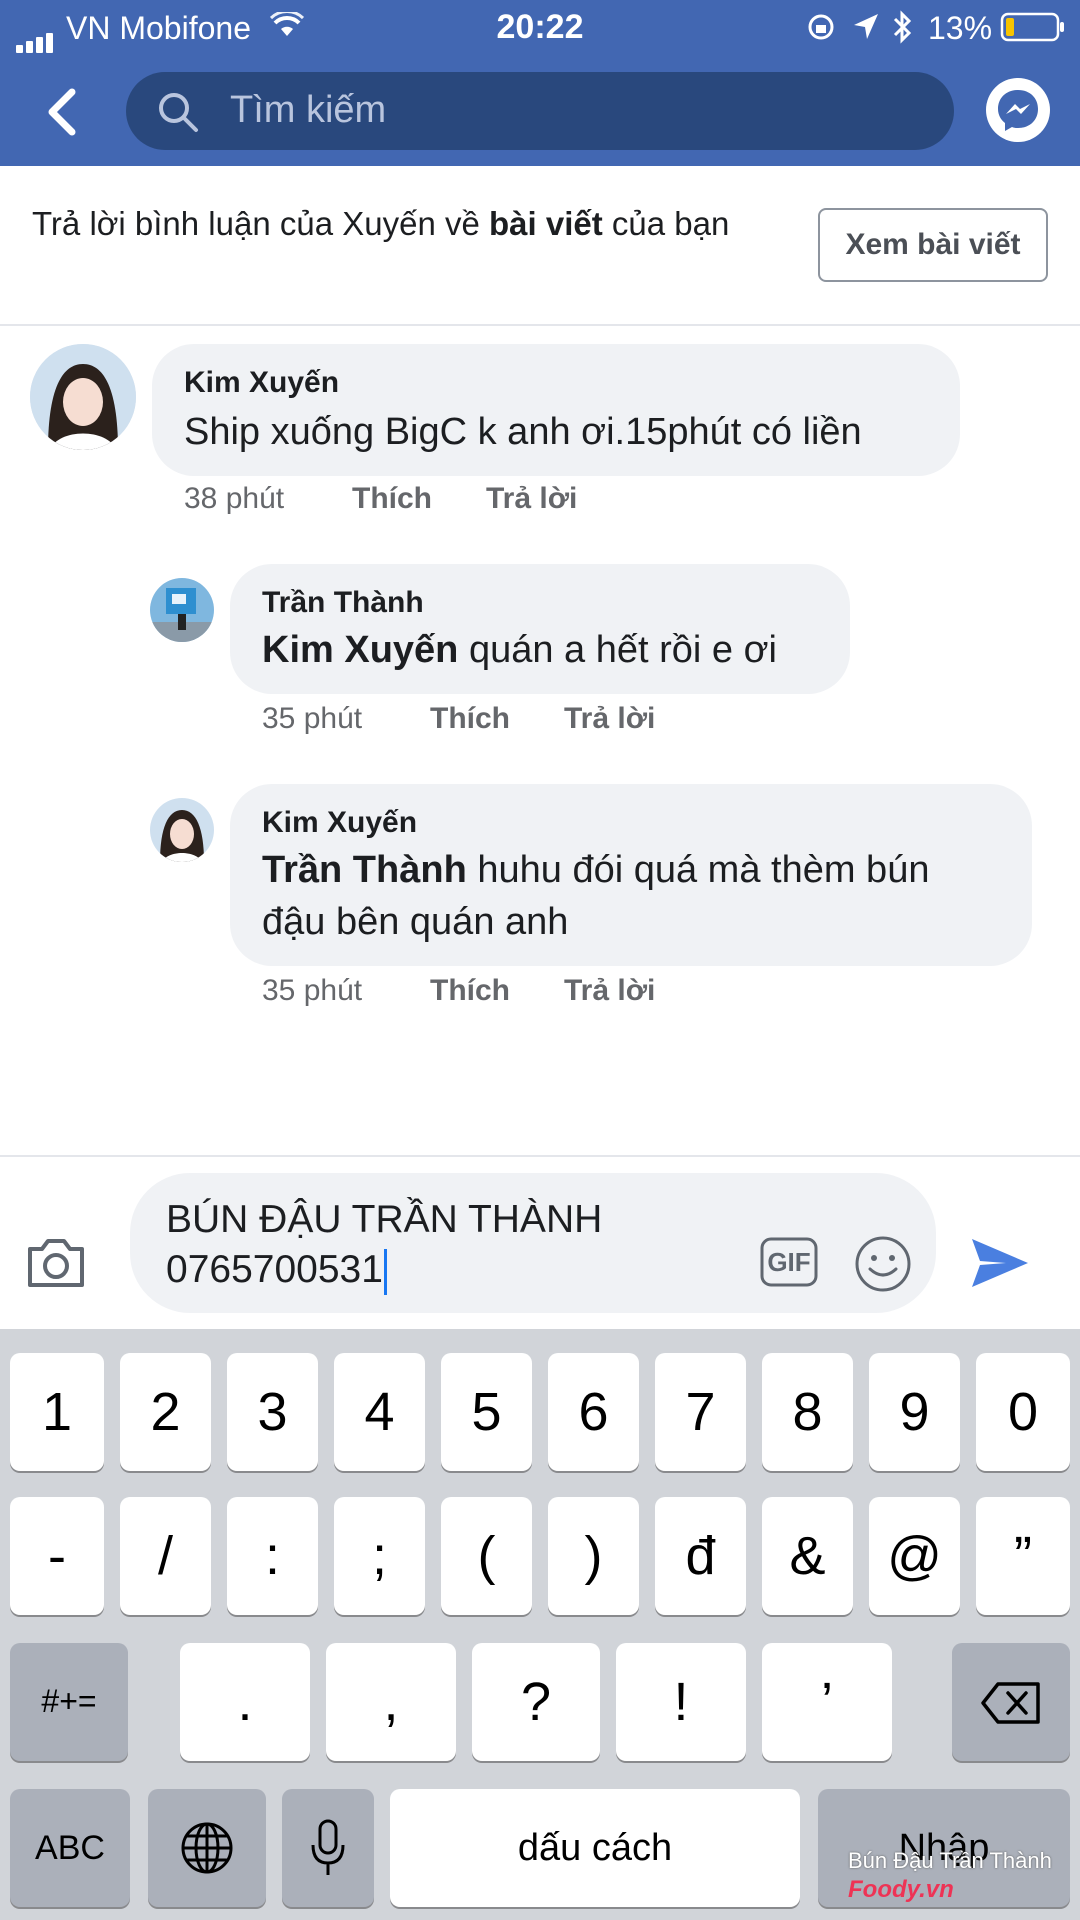 Image resolution: width=1080 pixels, height=1920 pixels. I want to click on comment-input: BÚN ĐẬU TRẦN THÀNH 0765700531 GIF, so click(533, 1243).